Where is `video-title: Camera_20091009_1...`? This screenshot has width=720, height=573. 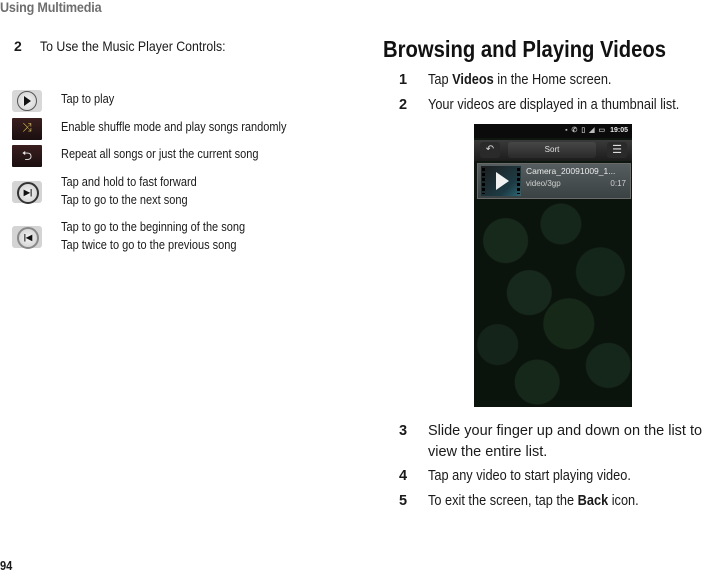 video-title: Camera_20091009_1... is located at coordinates (571, 171).